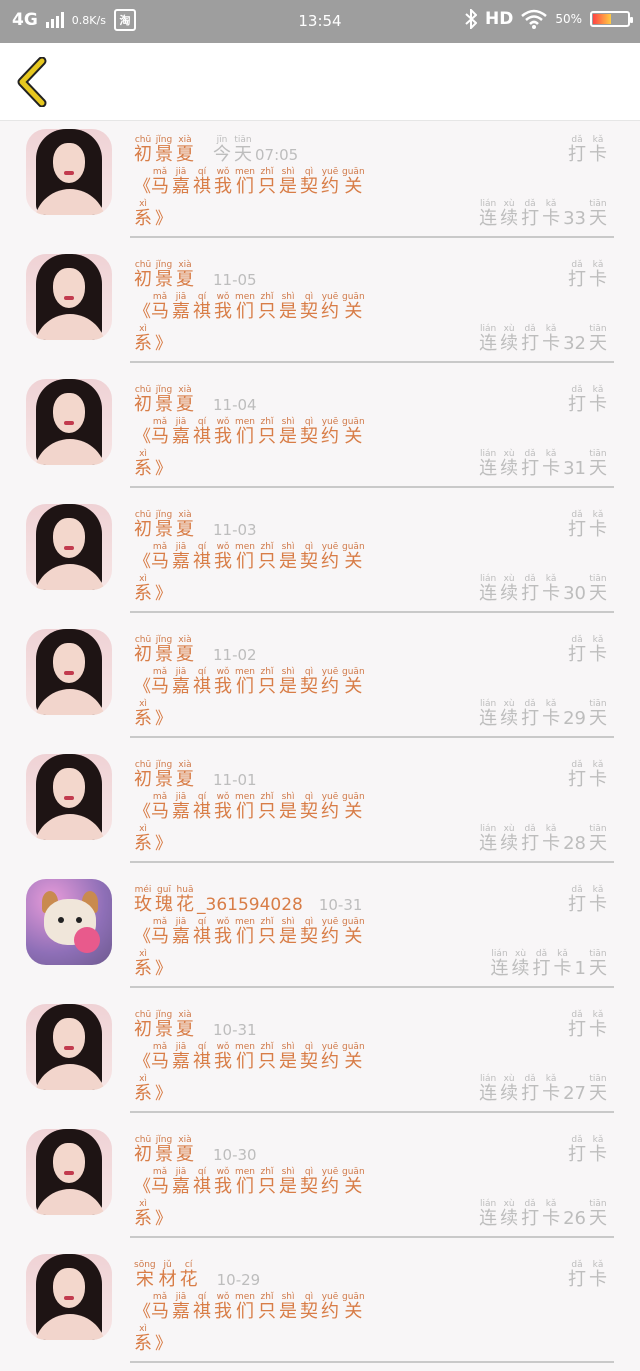 Image resolution: width=640 pixels, height=1371 pixels. What do you see at coordinates (500, 964) in the screenshot?
I see `streak-label: lián 连` at bounding box center [500, 964].